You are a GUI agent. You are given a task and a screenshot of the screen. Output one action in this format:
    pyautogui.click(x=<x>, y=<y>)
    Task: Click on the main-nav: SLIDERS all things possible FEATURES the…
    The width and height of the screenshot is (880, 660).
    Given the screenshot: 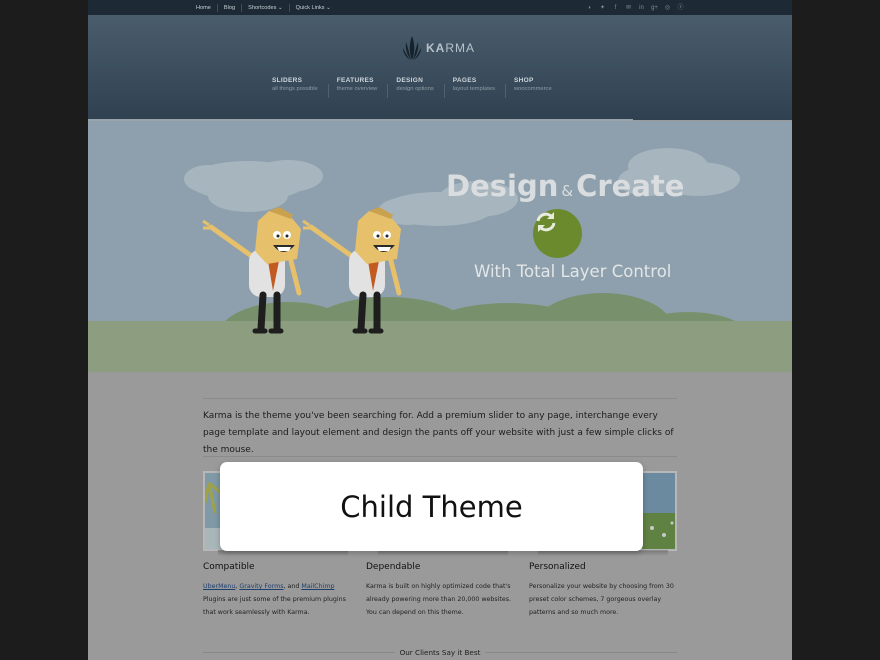 What is the action you would take?
    pyautogui.click(x=417, y=87)
    